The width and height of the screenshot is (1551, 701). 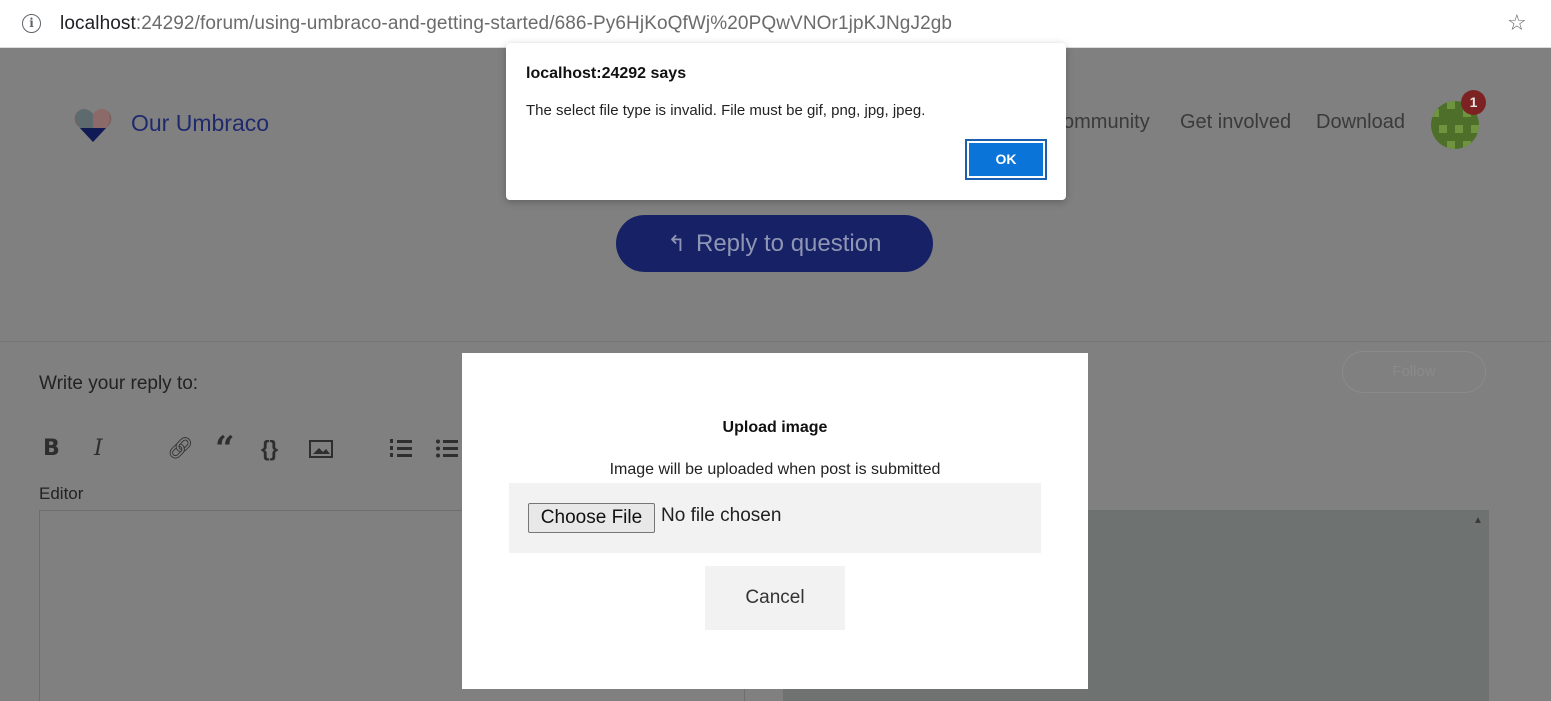 What do you see at coordinates (1235, 122) in the screenshot?
I see `nav-get-involved: Get involved` at bounding box center [1235, 122].